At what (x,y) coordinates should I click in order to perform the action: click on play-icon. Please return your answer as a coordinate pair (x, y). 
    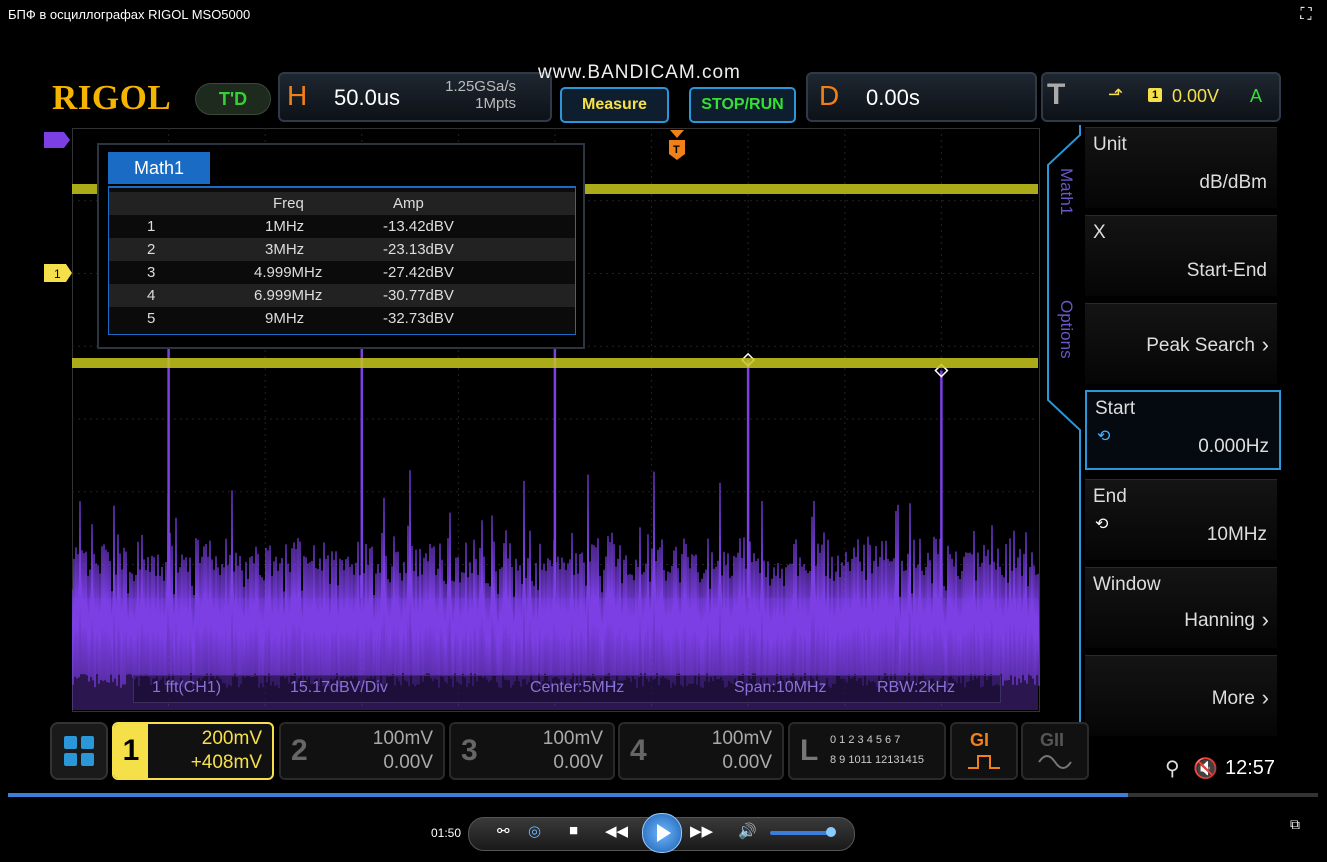
    Looking at the image, I should click on (664, 833).